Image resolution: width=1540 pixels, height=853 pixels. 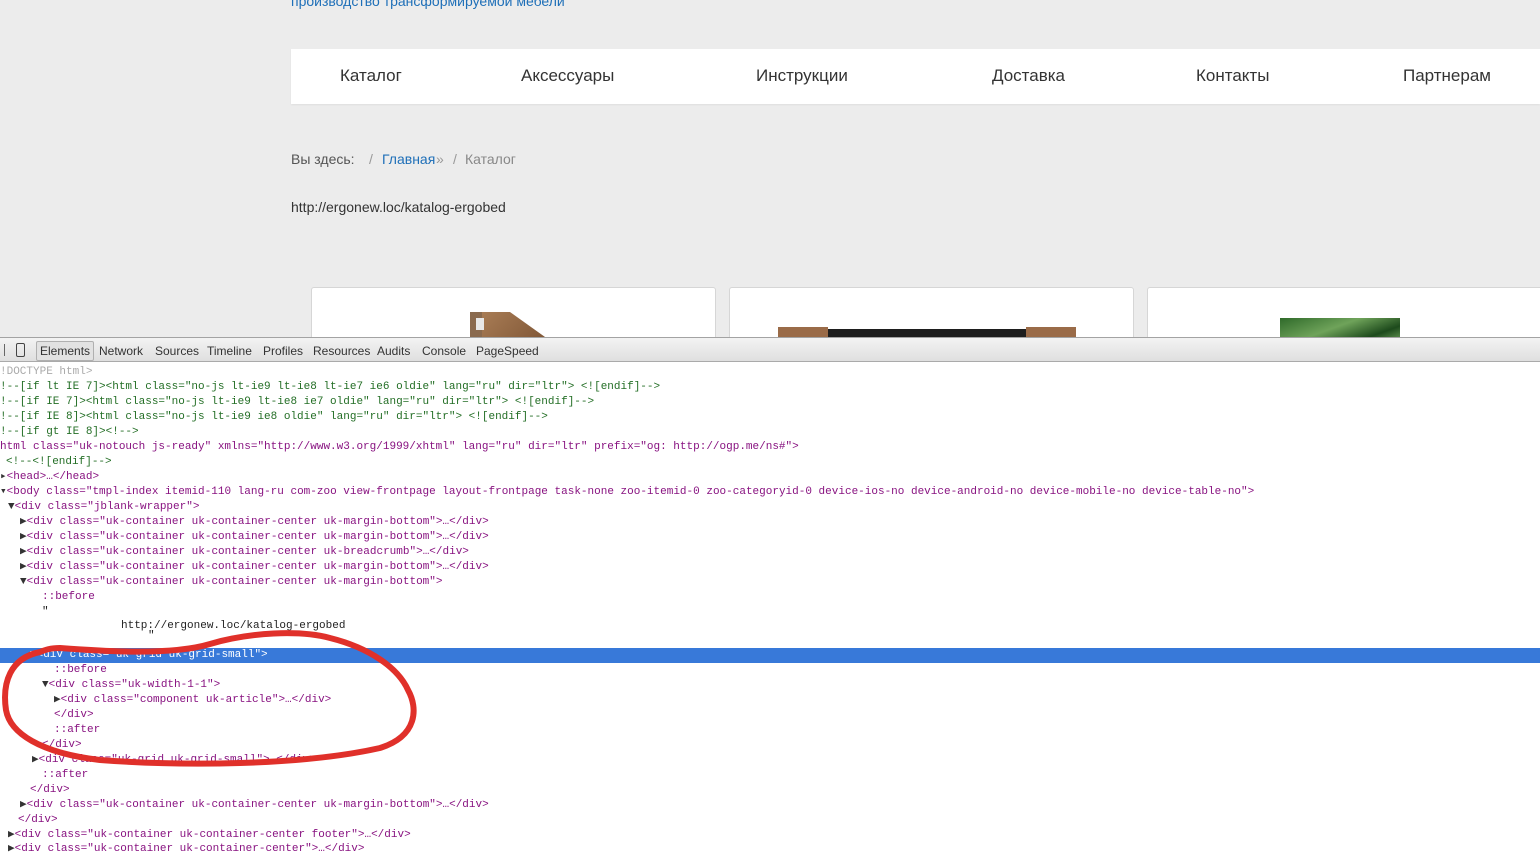 I want to click on tab-profiles: Profiles, so click(x=283, y=351).